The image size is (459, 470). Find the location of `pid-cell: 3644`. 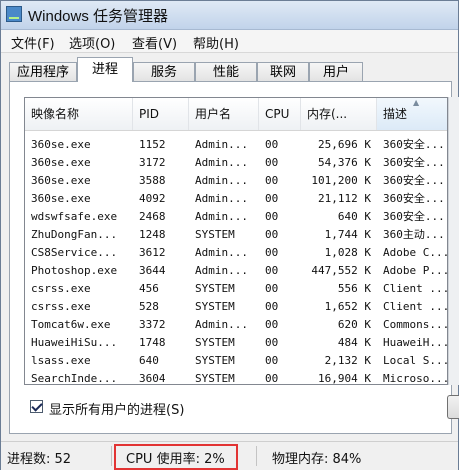

pid-cell: 3644 is located at coordinates (152, 270).